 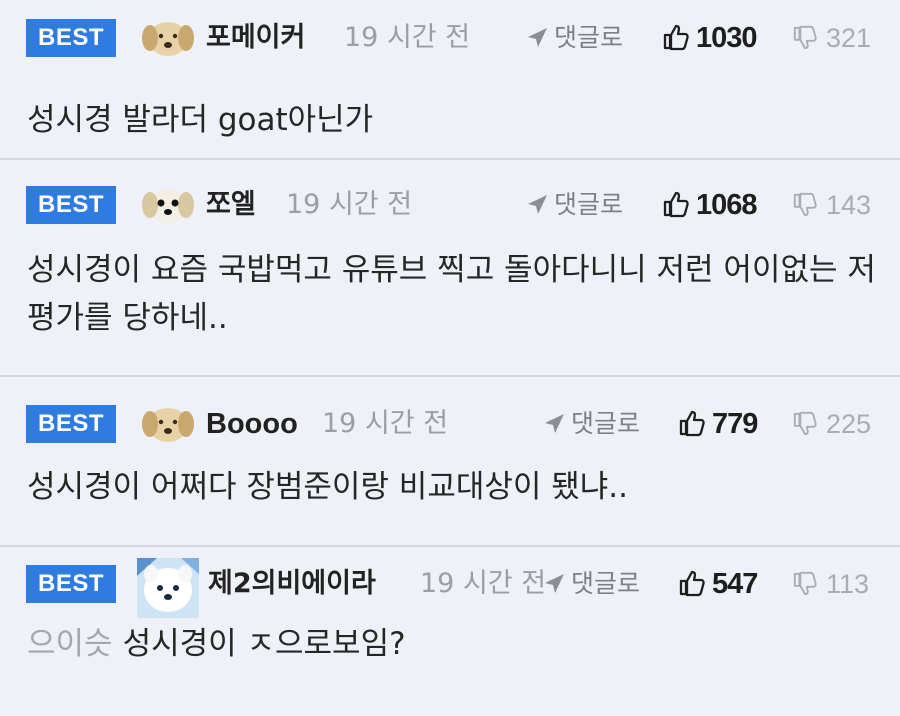 I want to click on like-count: 1030, so click(x=727, y=38).